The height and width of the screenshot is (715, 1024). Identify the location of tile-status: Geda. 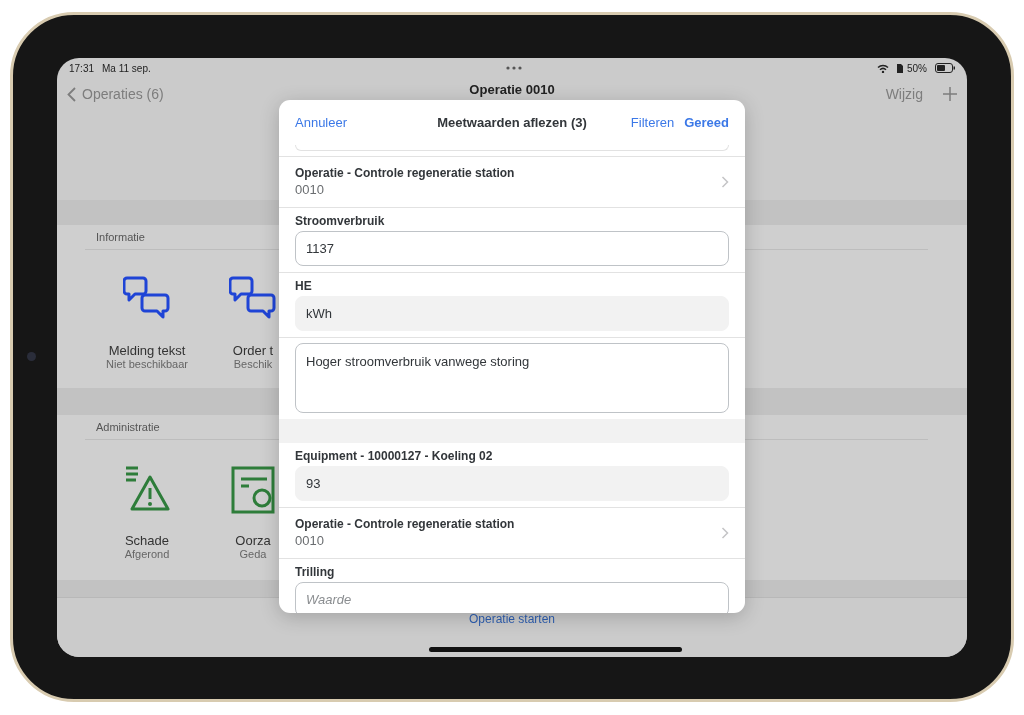
(253, 554).